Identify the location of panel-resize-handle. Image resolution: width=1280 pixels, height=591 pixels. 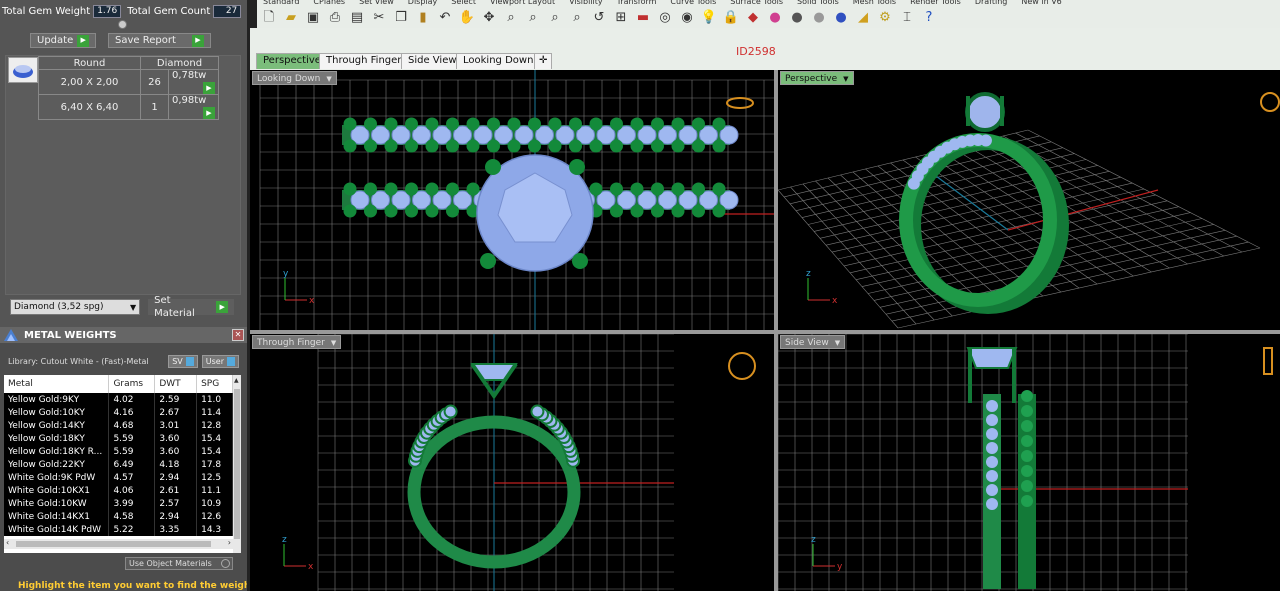
(122, 24).